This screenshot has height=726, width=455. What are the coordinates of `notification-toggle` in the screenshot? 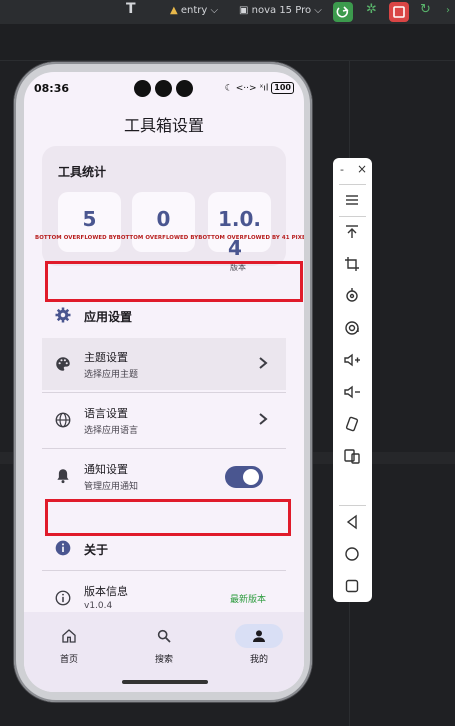 It's located at (244, 477).